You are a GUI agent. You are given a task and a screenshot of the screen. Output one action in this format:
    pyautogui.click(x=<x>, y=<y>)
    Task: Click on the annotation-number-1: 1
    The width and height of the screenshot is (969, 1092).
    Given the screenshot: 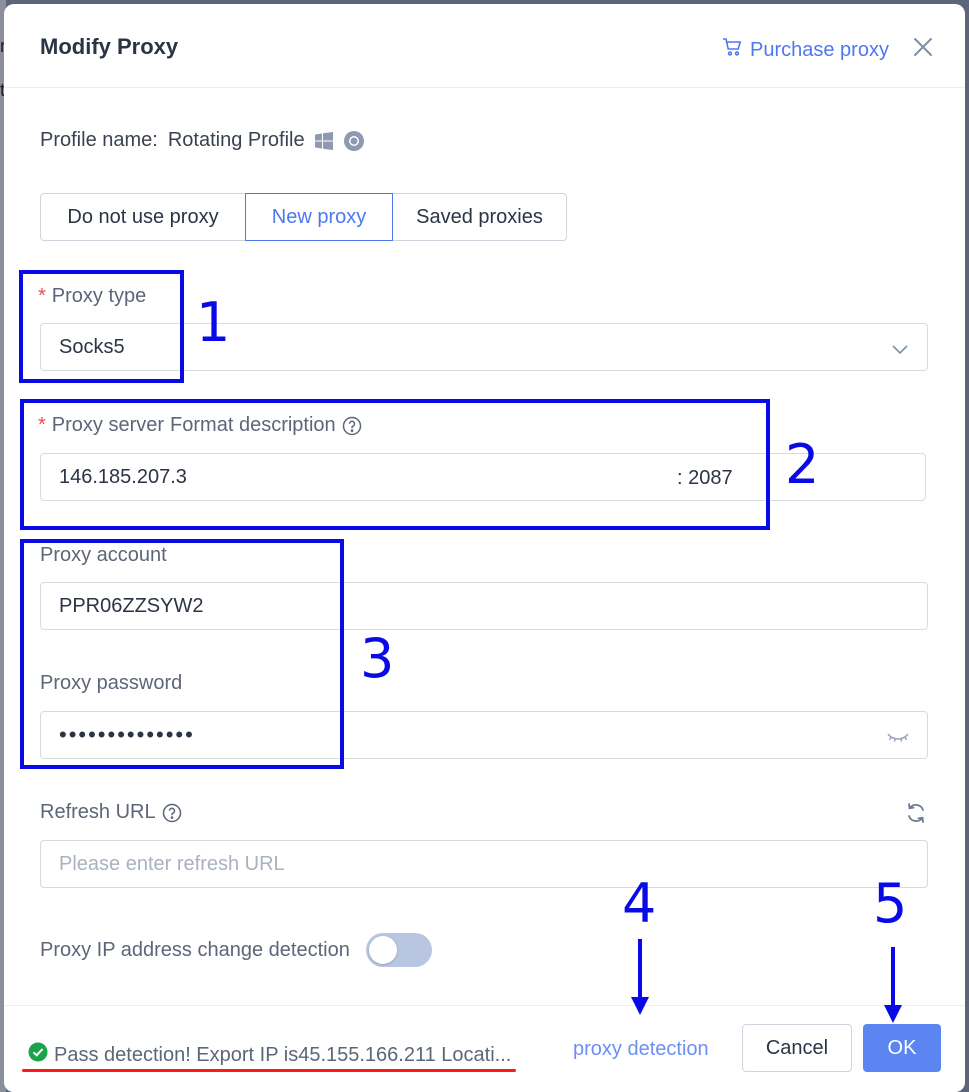 What is the action you would take?
    pyautogui.click(x=213, y=322)
    